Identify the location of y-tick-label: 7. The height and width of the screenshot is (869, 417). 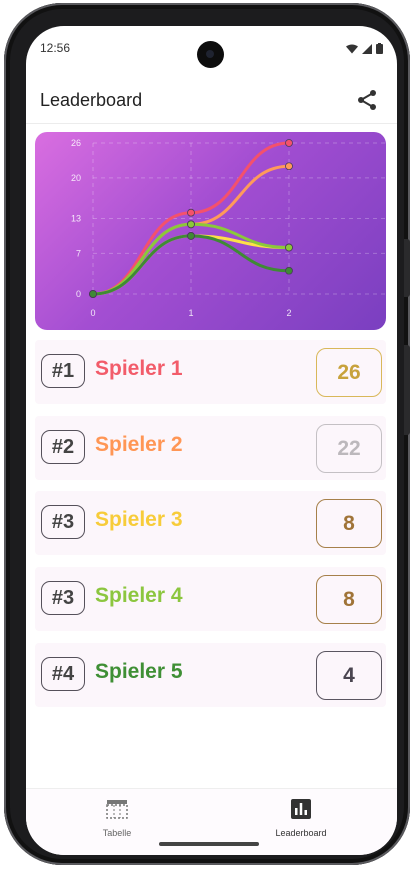
(78, 253).